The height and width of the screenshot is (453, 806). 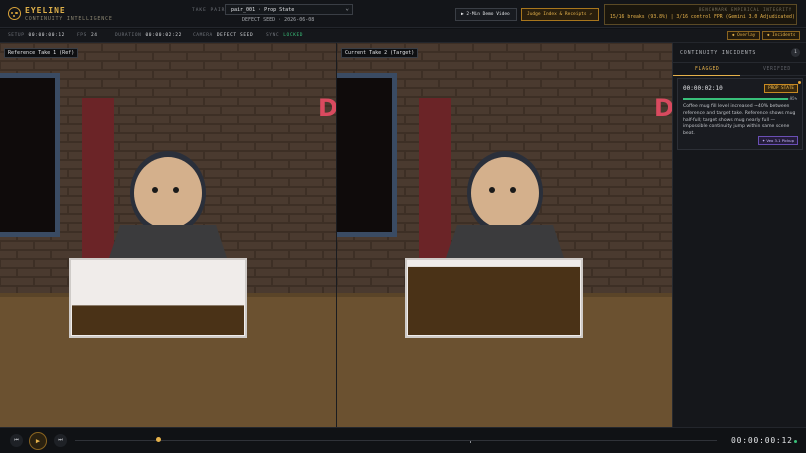 I want to click on overlay-toggle: ◆ Overlay, so click(x=744, y=35).